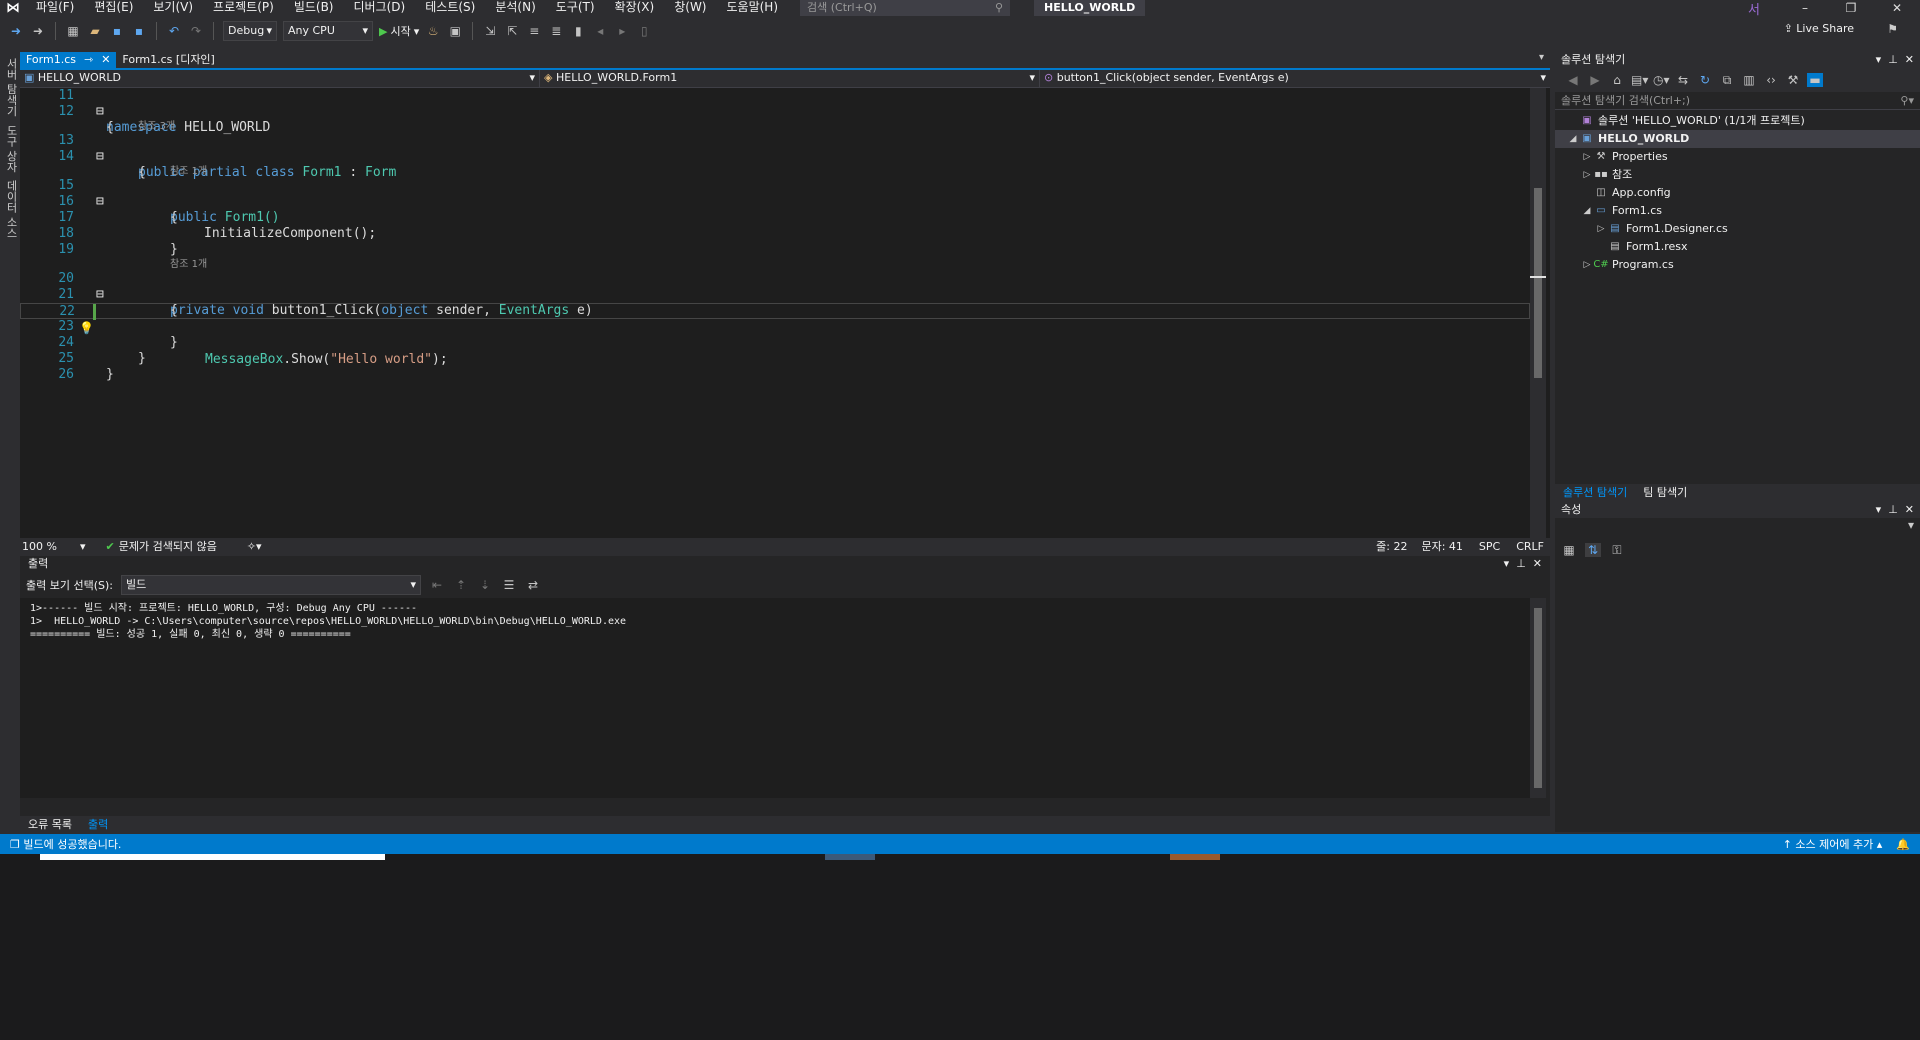 Image resolution: width=1920 pixels, height=1040 pixels. I want to click on tree-item: ▷ ▤ Form1.Designer.cs, so click(1737, 229).